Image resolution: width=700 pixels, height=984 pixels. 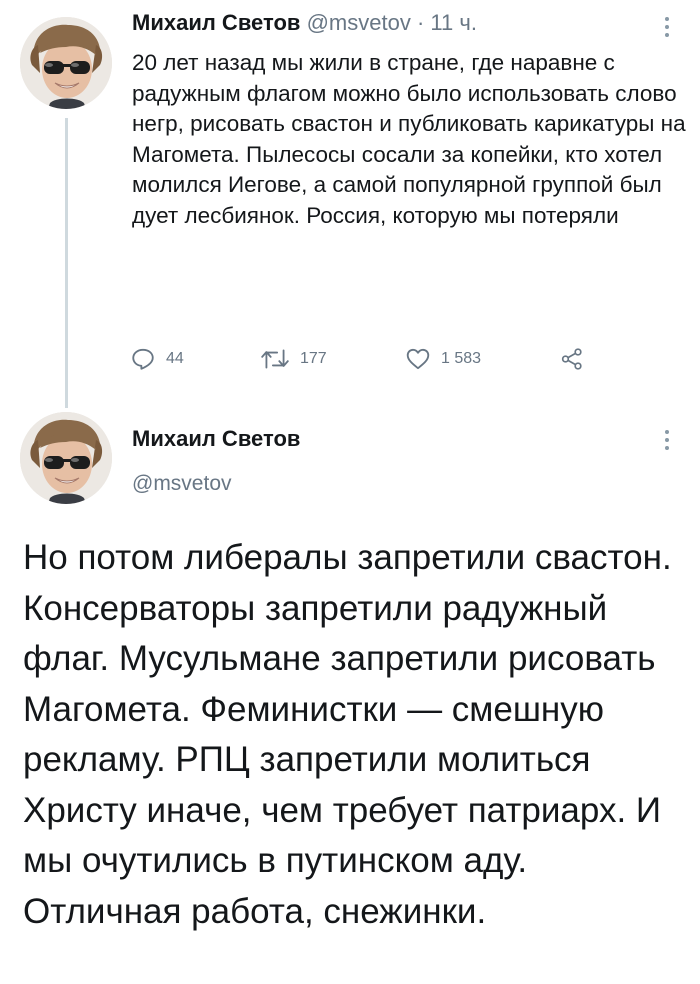 I want to click on like-count: 1 583, so click(x=461, y=358).